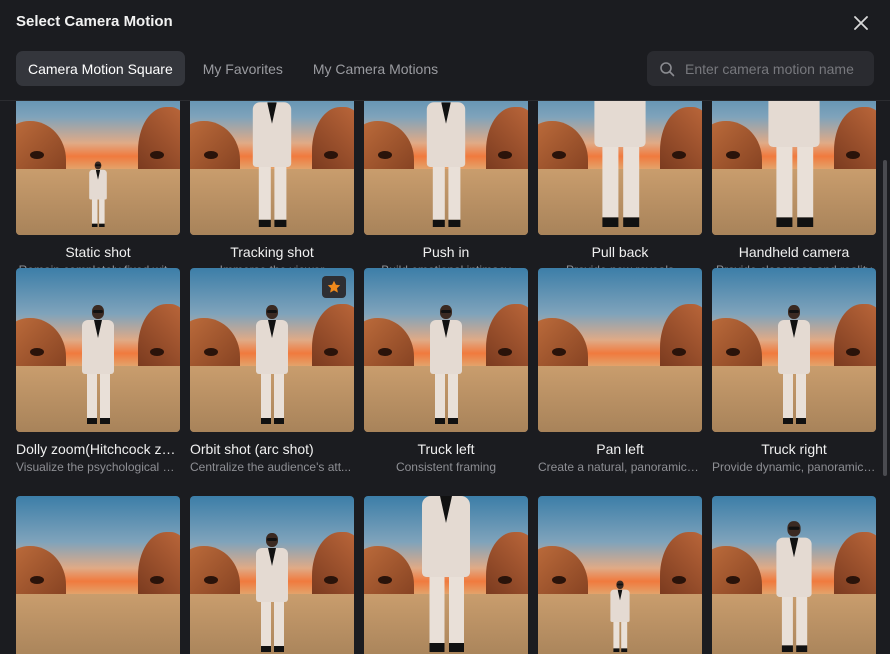 Image resolution: width=890 pixels, height=654 pixels. What do you see at coordinates (667, 68) in the screenshot?
I see `search-icon` at bounding box center [667, 68].